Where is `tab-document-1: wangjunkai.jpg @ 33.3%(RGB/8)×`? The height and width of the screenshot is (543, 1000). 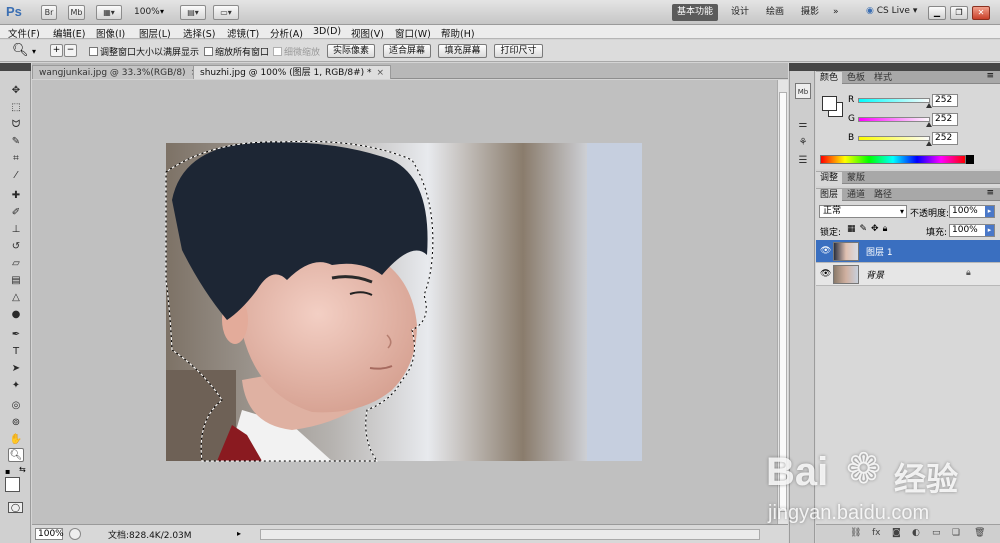
tab-document-1: wangjunkai.jpg @ 33.3%(RGB/8)× is located at coordinates (119, 72).